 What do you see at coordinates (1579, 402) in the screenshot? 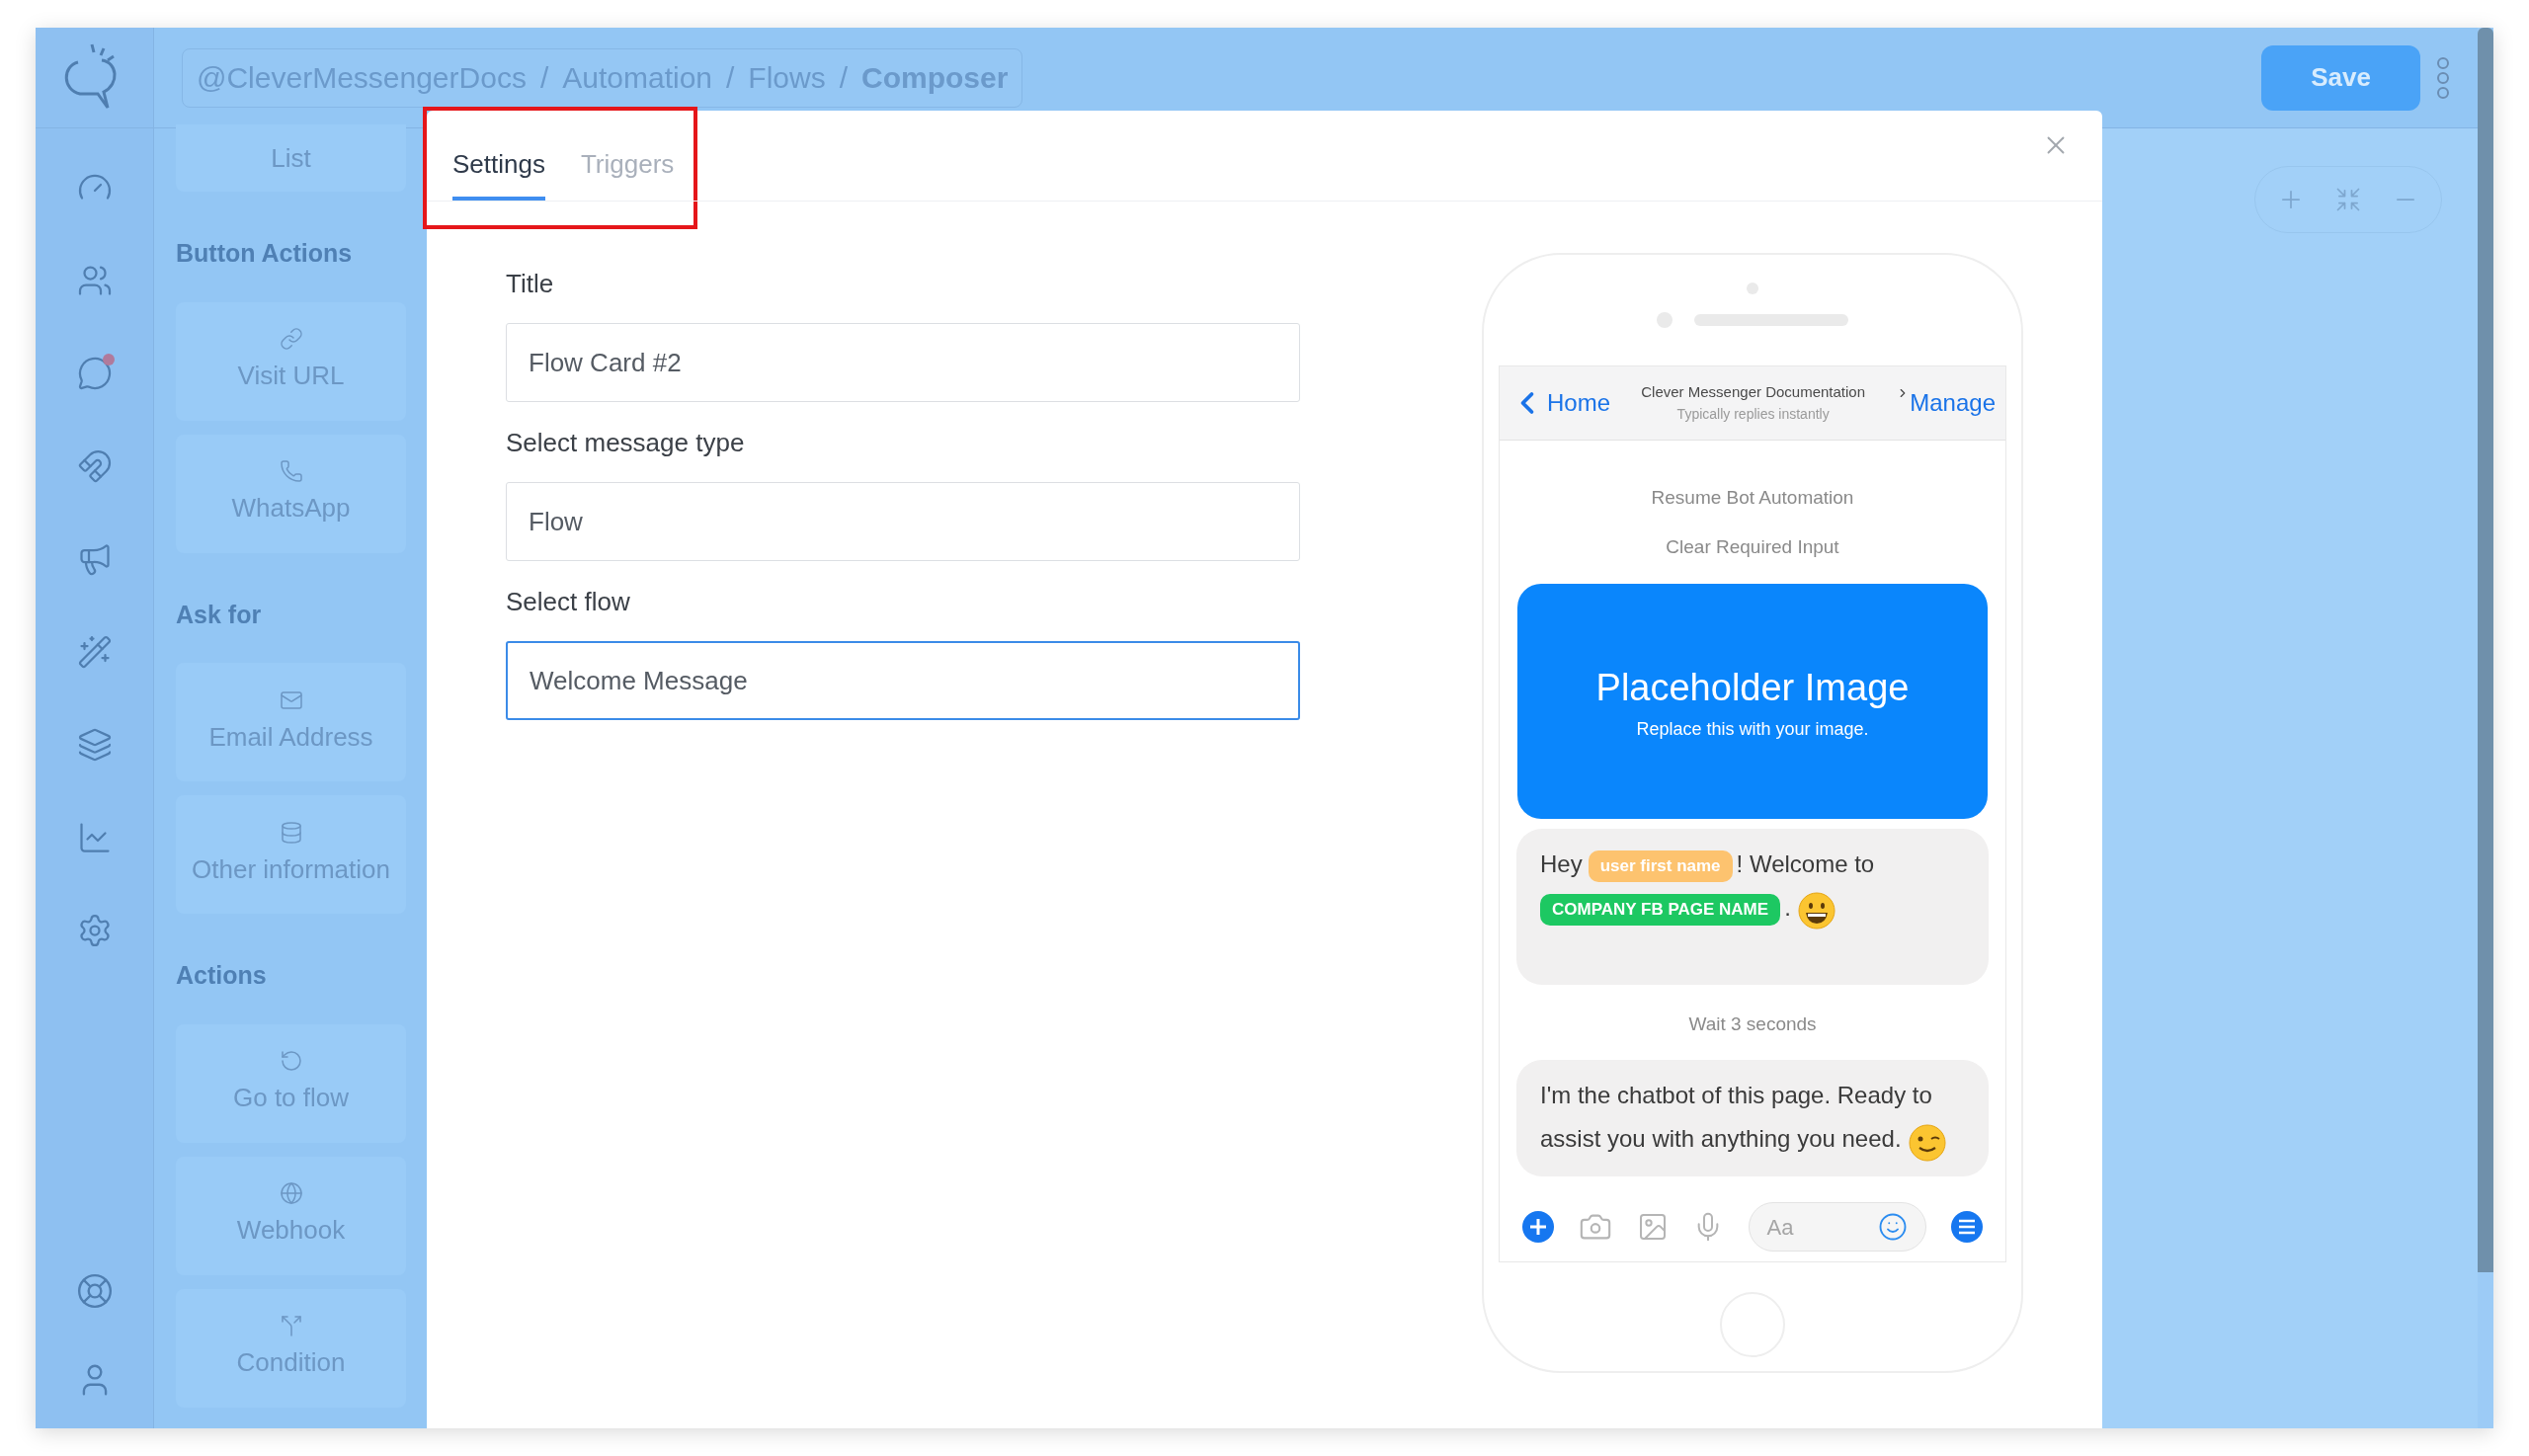
I see `back-link: Home` at bounding box center [1579, 402].